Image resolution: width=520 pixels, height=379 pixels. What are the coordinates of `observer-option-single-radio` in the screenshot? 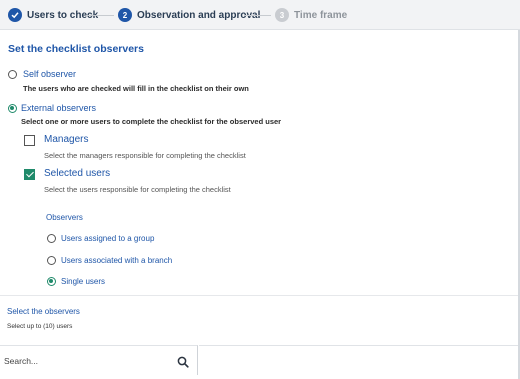 It's located at (51, 281).